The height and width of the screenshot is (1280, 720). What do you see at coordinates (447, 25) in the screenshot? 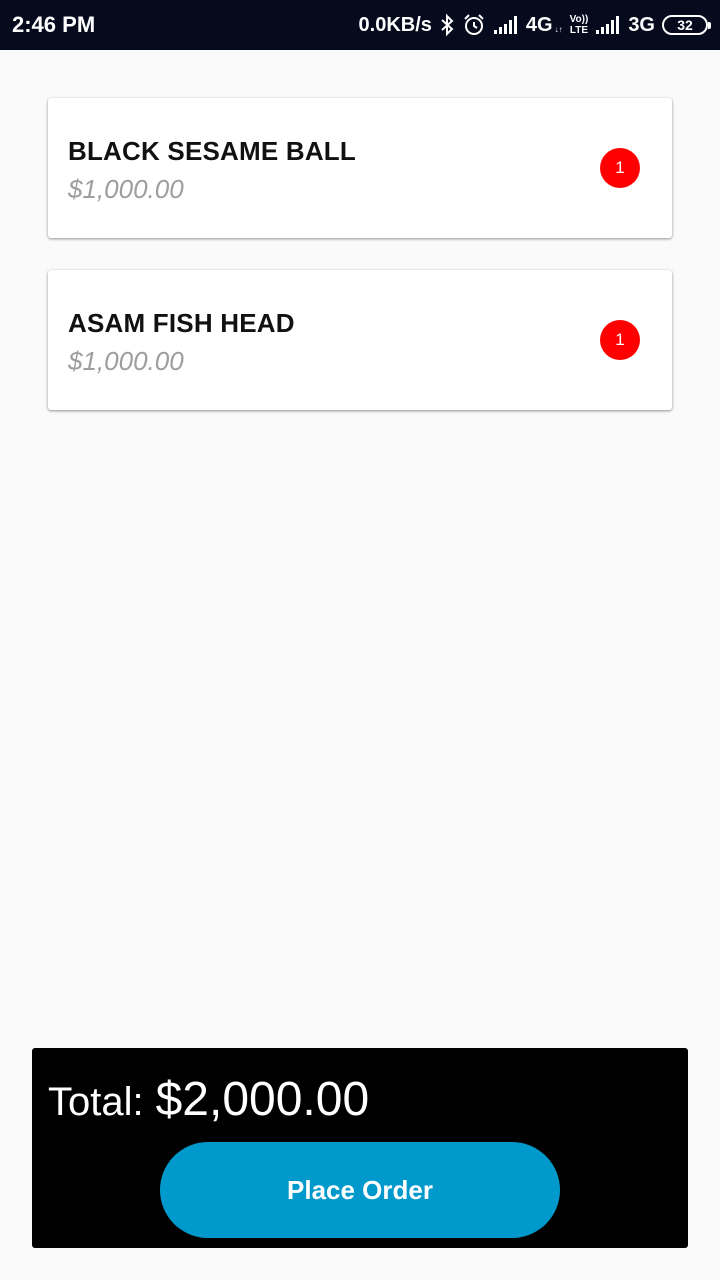
I see `bluetooth-icon` at bounding box center [447, 25].